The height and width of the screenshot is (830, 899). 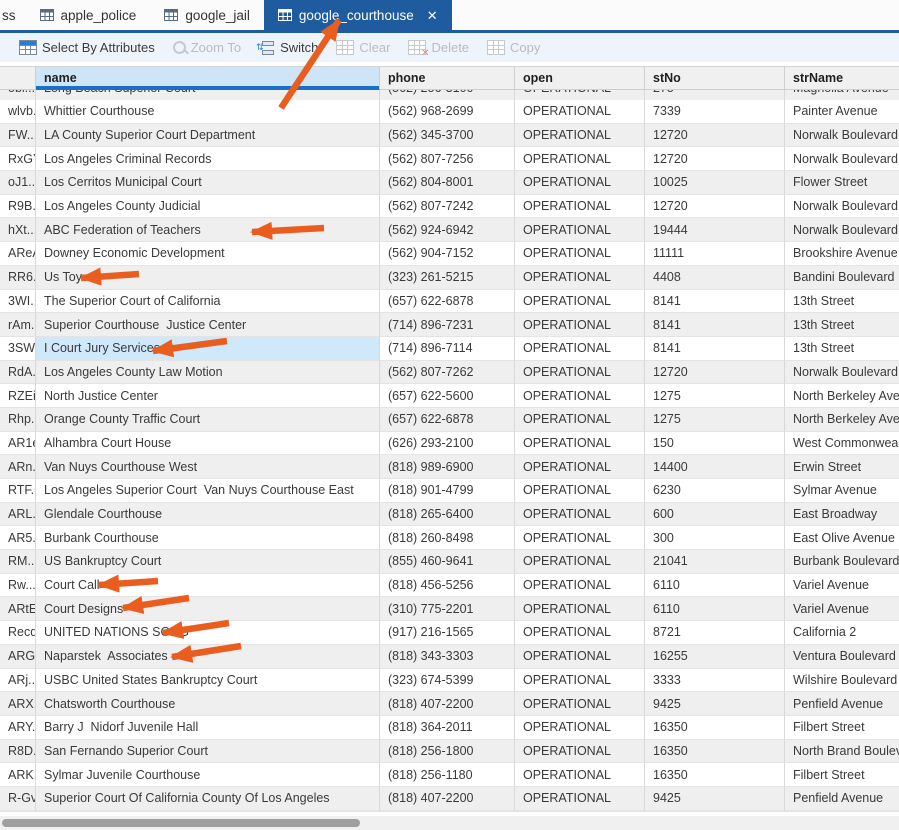 I want to click on cell-strName: Filbert Street, so click(x=842, y=727).